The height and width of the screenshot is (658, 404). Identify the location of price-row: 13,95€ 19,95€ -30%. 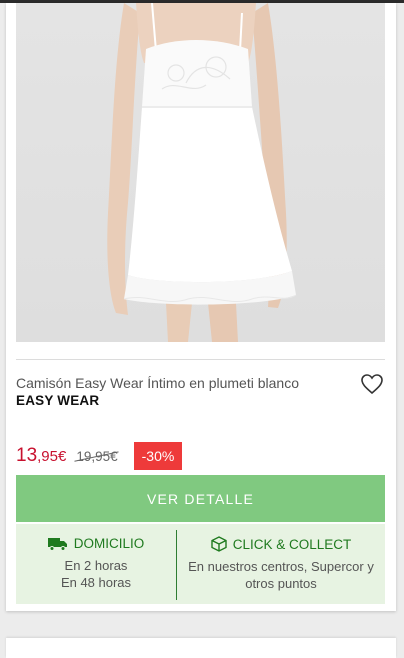
(99, 456).